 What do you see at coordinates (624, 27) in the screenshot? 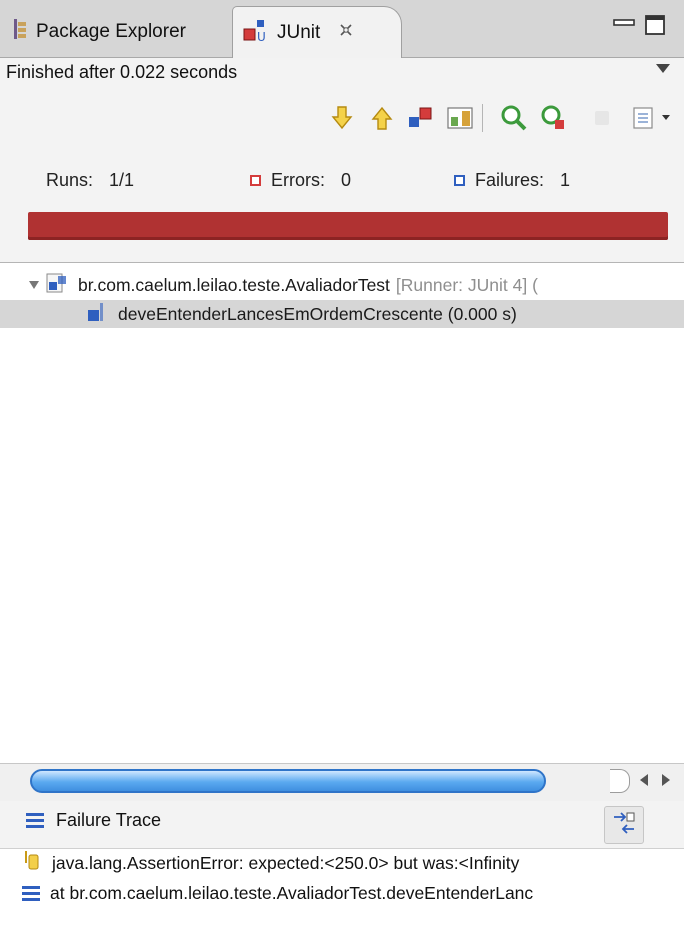
I see `minimize-icon` at bounding box center [624, 27].